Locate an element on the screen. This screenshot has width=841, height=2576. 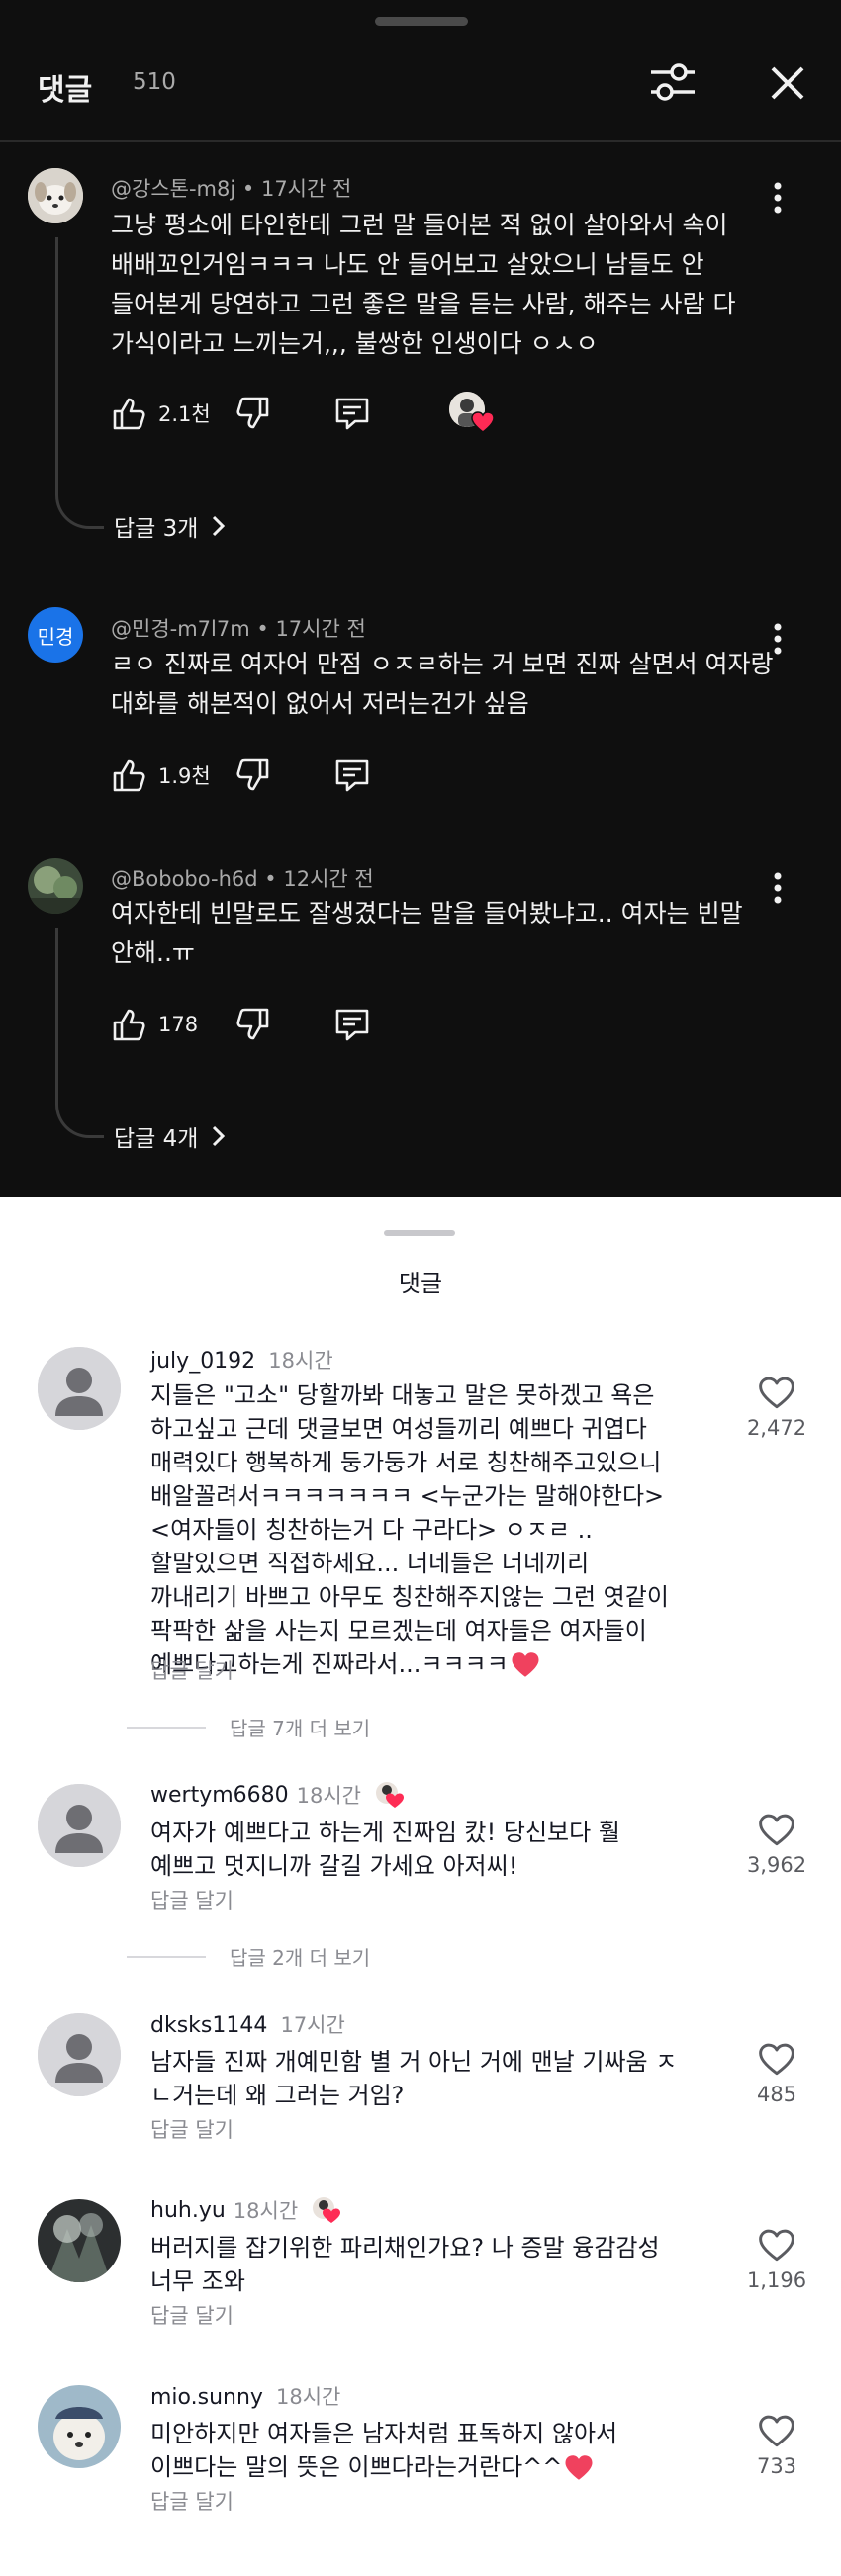
comment-time: 12시간 전 is located at coordinates (328, 879).